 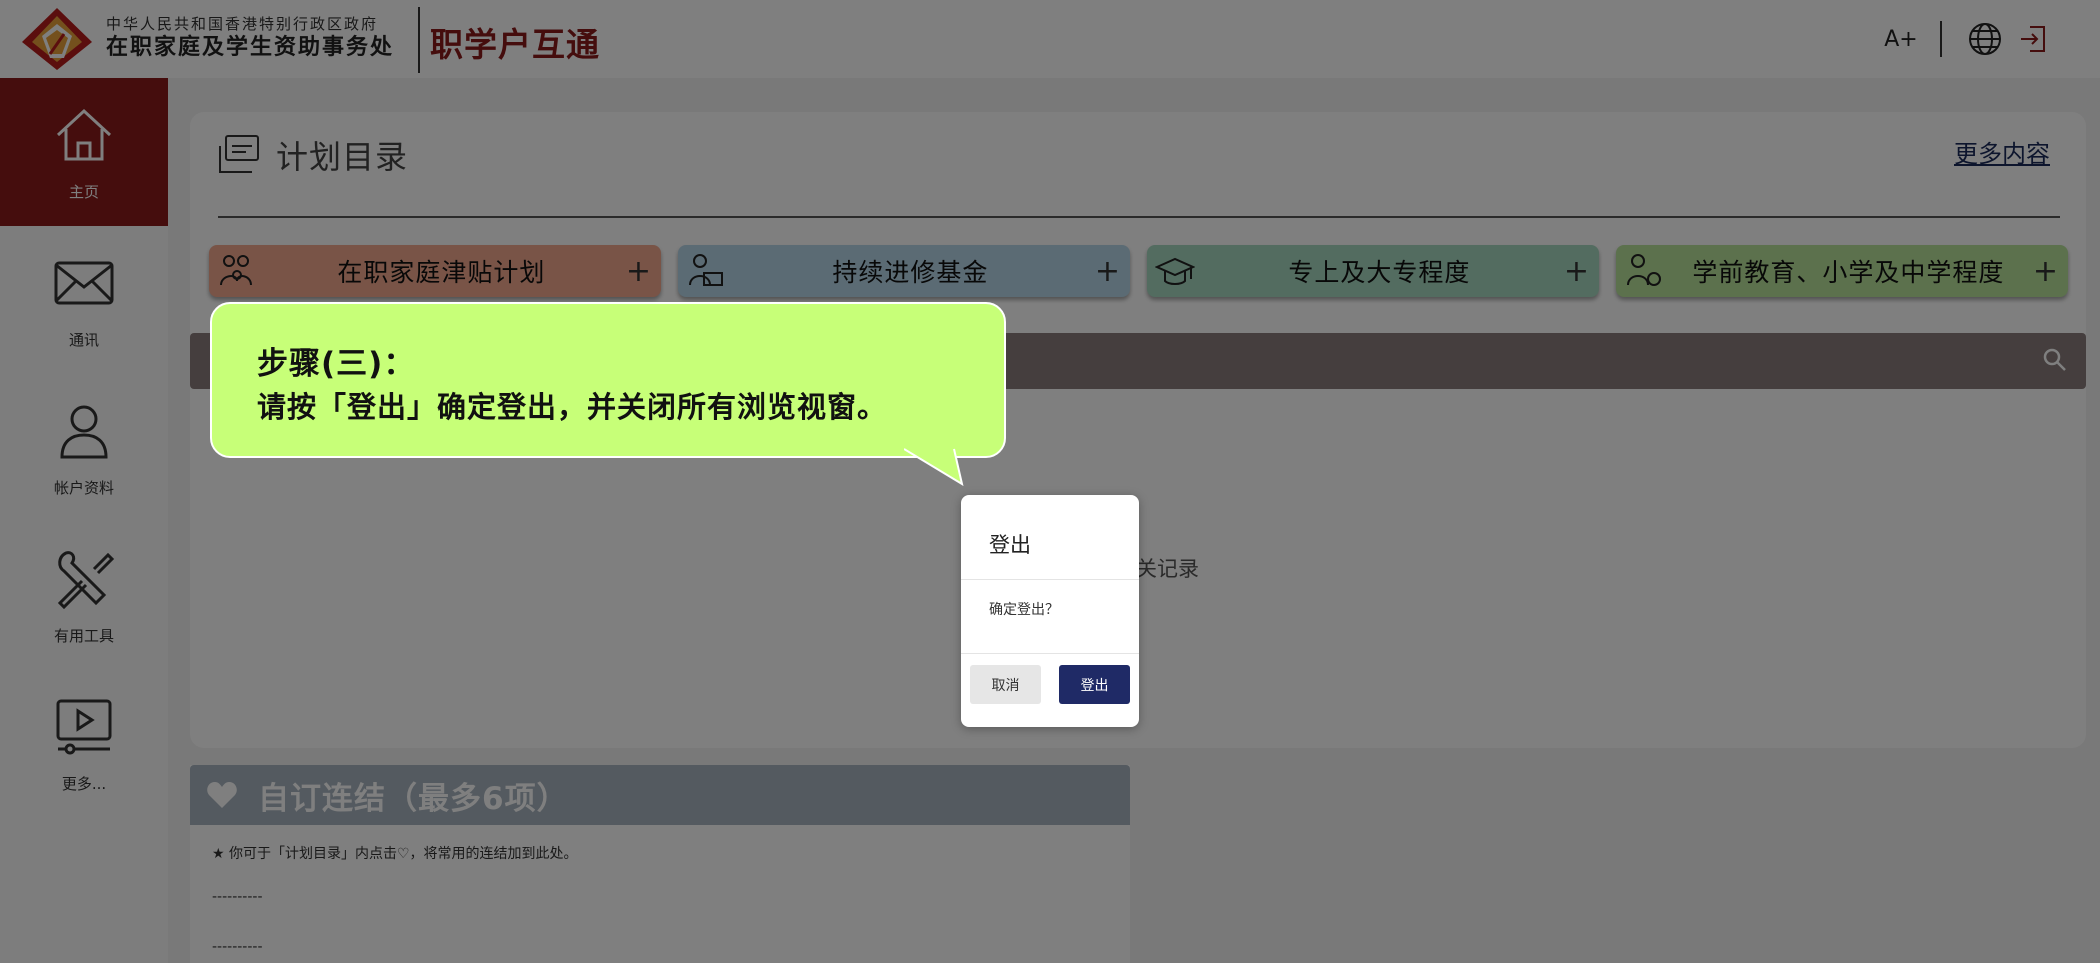 What do you see at coordinates (608, 380) in the screenshot?
I see `tutorial-callout: 步骤(三)： 请按「登出」确定登出，并关闭所有浏览视窗。` at bounding box center [608, 380].